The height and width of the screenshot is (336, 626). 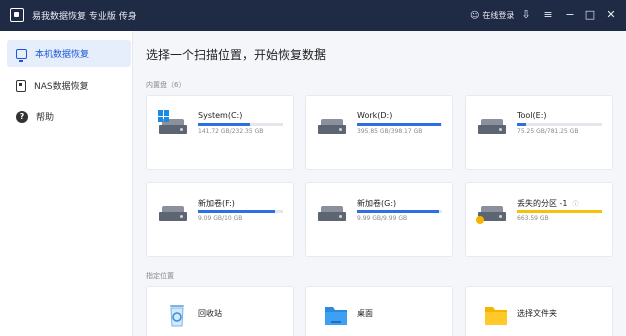 I want to click on maximize-button: □, so click(x=590, y=15).